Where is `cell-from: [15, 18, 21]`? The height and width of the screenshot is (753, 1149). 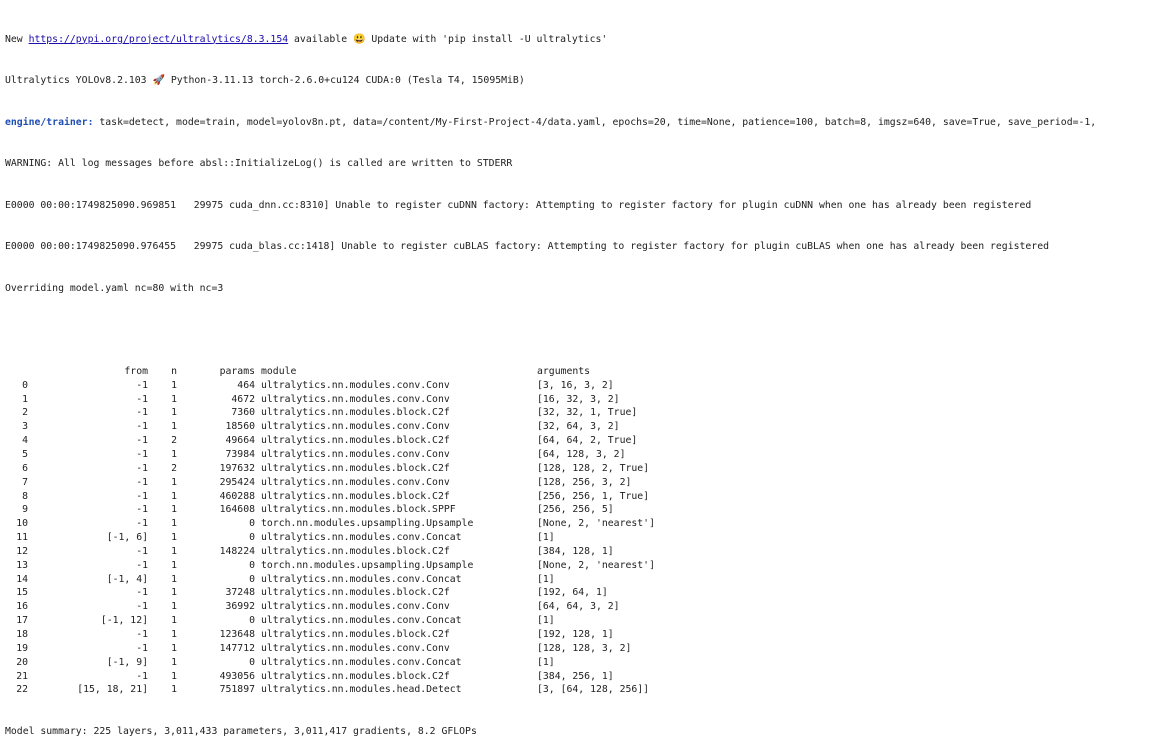
cell-from: [15, 18, 21] is located at coordinates (112, 690).